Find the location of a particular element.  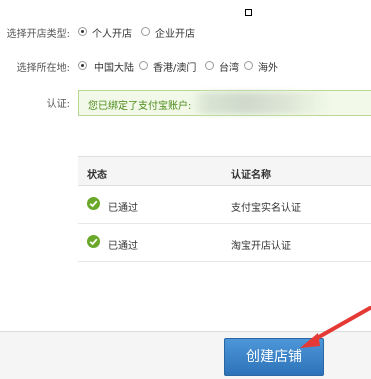

option-enterprise-shop: 企业开店 is located at coordinates (175, 32).